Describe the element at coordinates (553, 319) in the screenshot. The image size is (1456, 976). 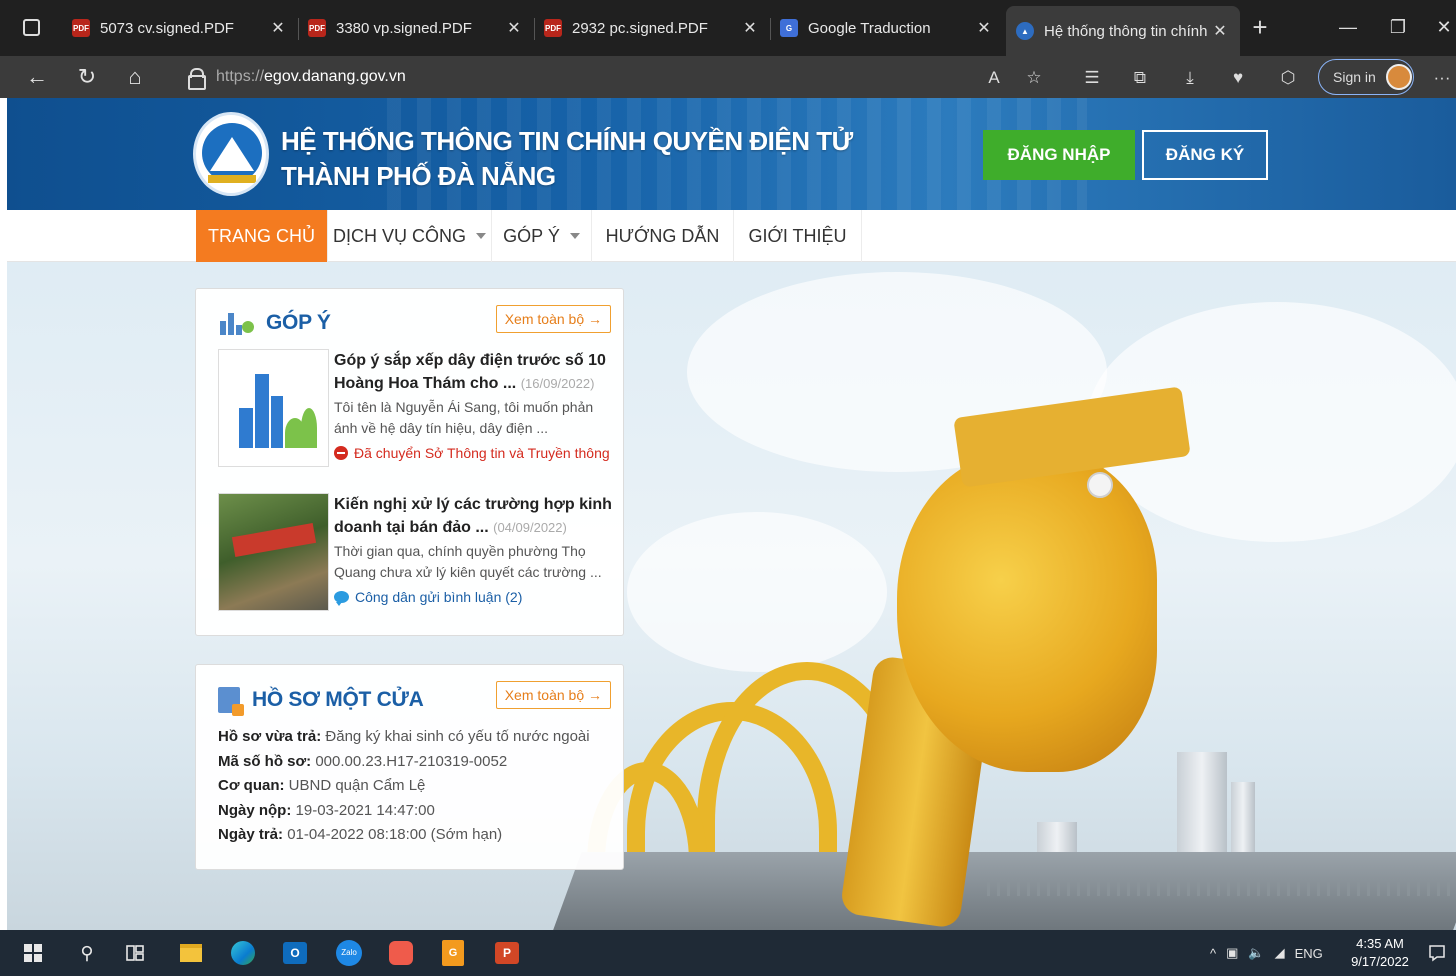
I see `view-all-feedback-button: Xem toàn bộ →` at that location.